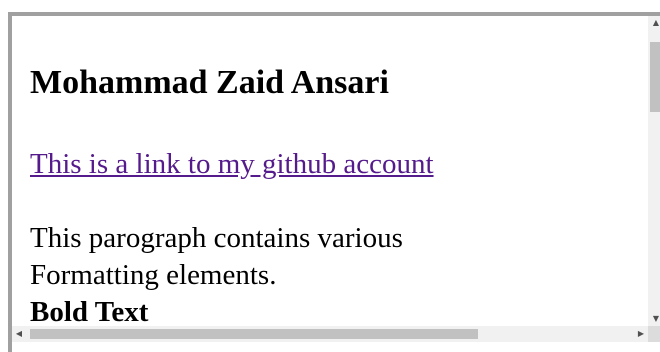 Image resolution: width=660 pixels, height=352 pixels. I want to click on paragraph-line-1: This parograph contains various, so click(216, 238).